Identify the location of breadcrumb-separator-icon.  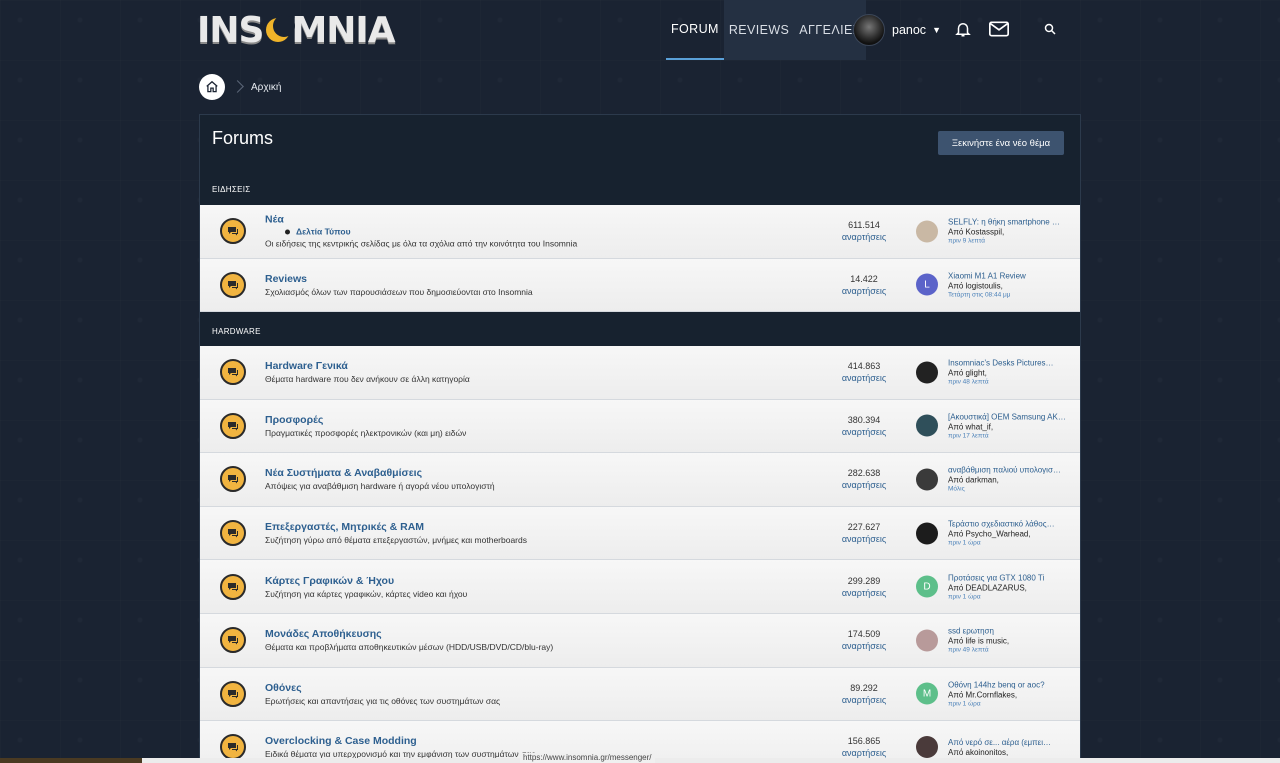
(238, 87).